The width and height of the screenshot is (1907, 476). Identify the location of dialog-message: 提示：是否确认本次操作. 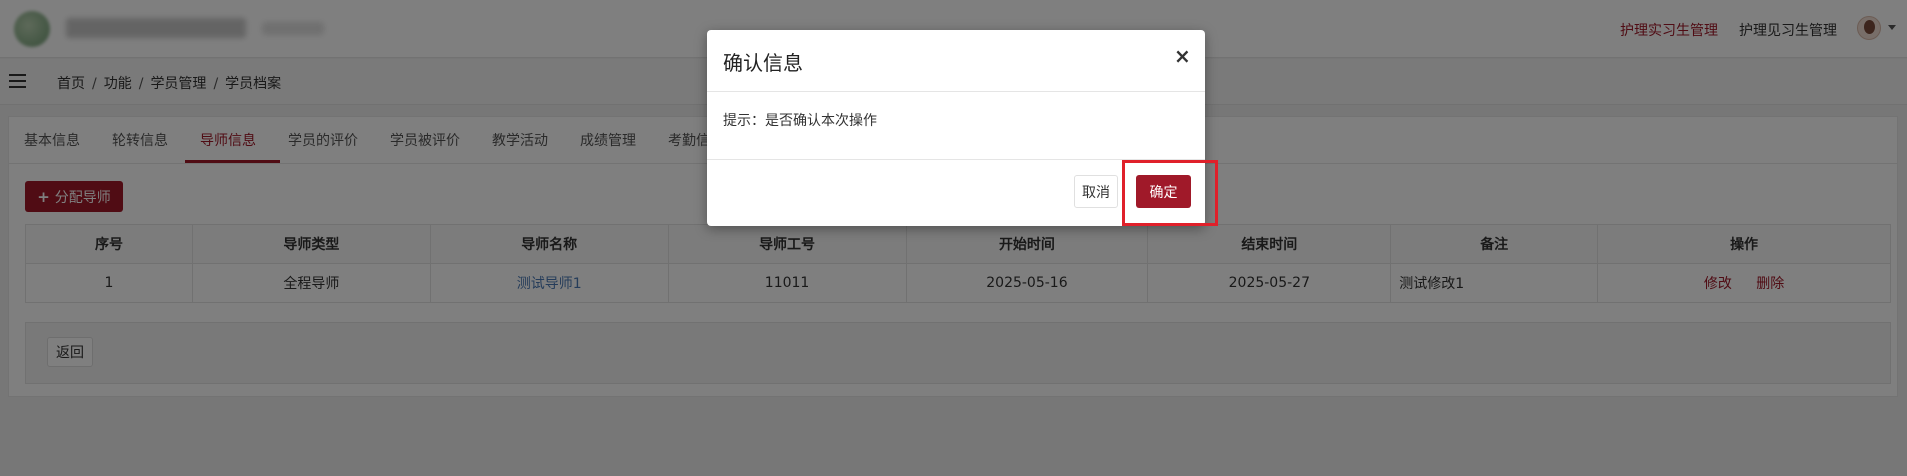
(800, 121).